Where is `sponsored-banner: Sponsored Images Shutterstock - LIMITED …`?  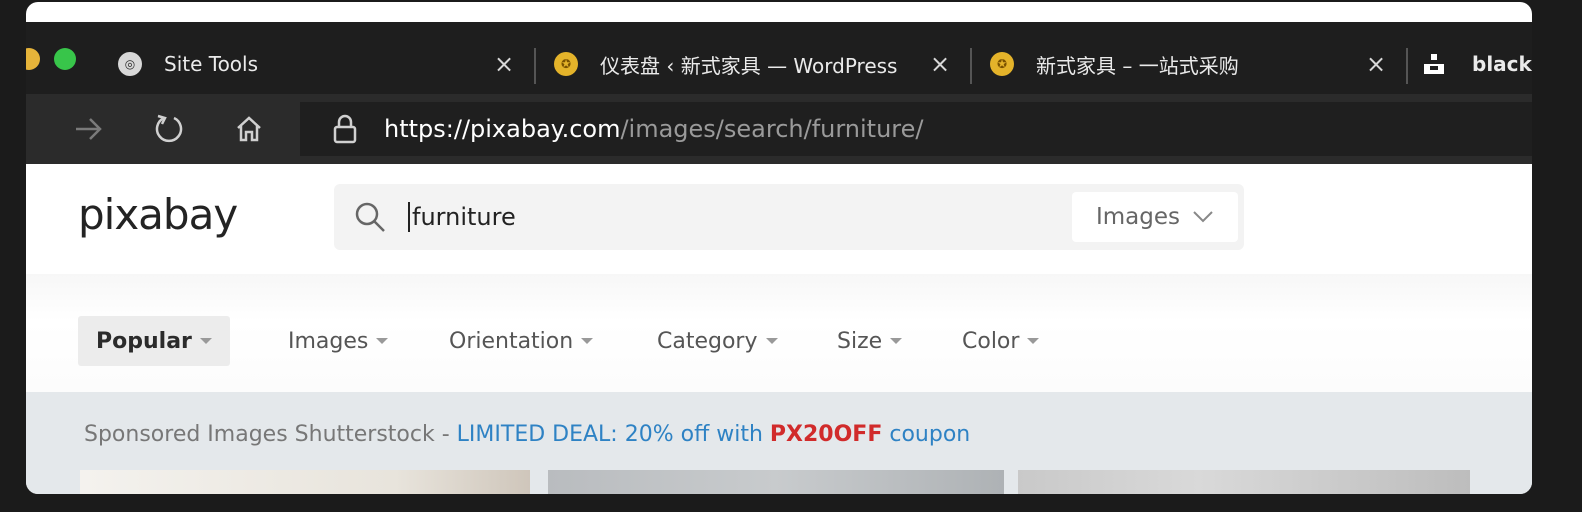
sponsored-banner: Sponsored Images Shutterstock - LIMITED … is located at coordinates (527, 434).